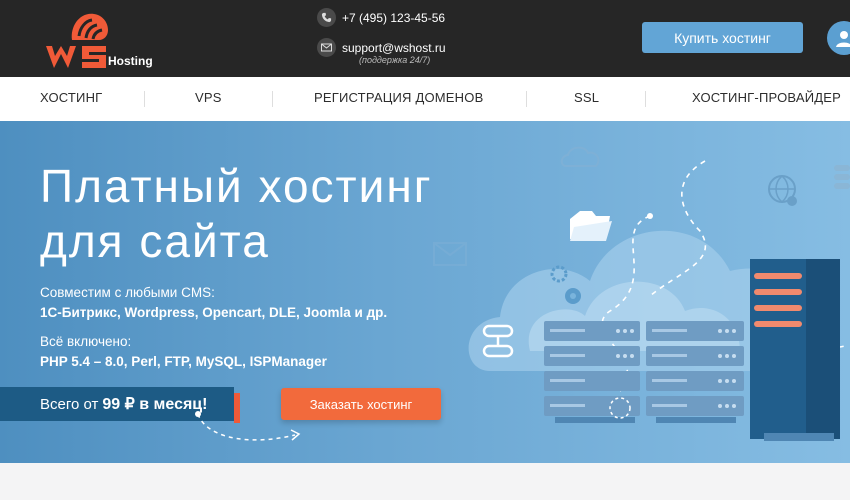 This screenshot has height=500, width=850. I want to click on email-address: support@wshost.ru, so click(394, 47).